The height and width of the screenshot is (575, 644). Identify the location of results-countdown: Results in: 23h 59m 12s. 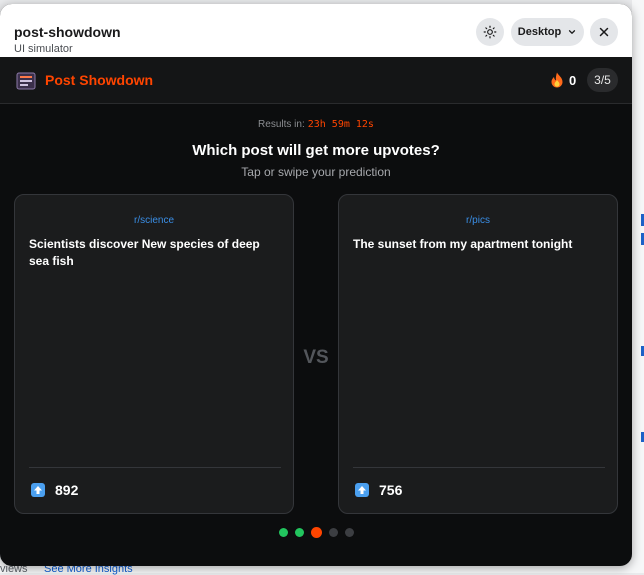
(316, 124).